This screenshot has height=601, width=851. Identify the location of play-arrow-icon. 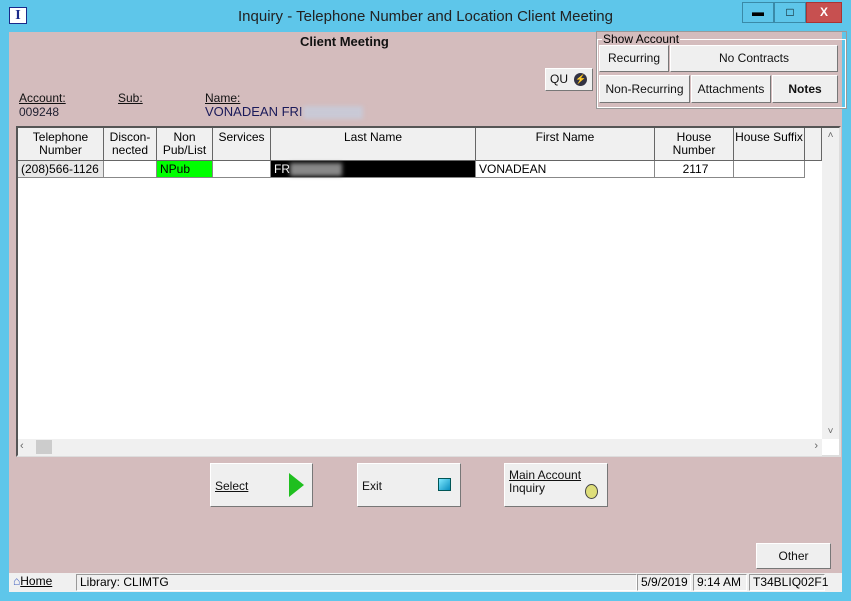
(296, 485).